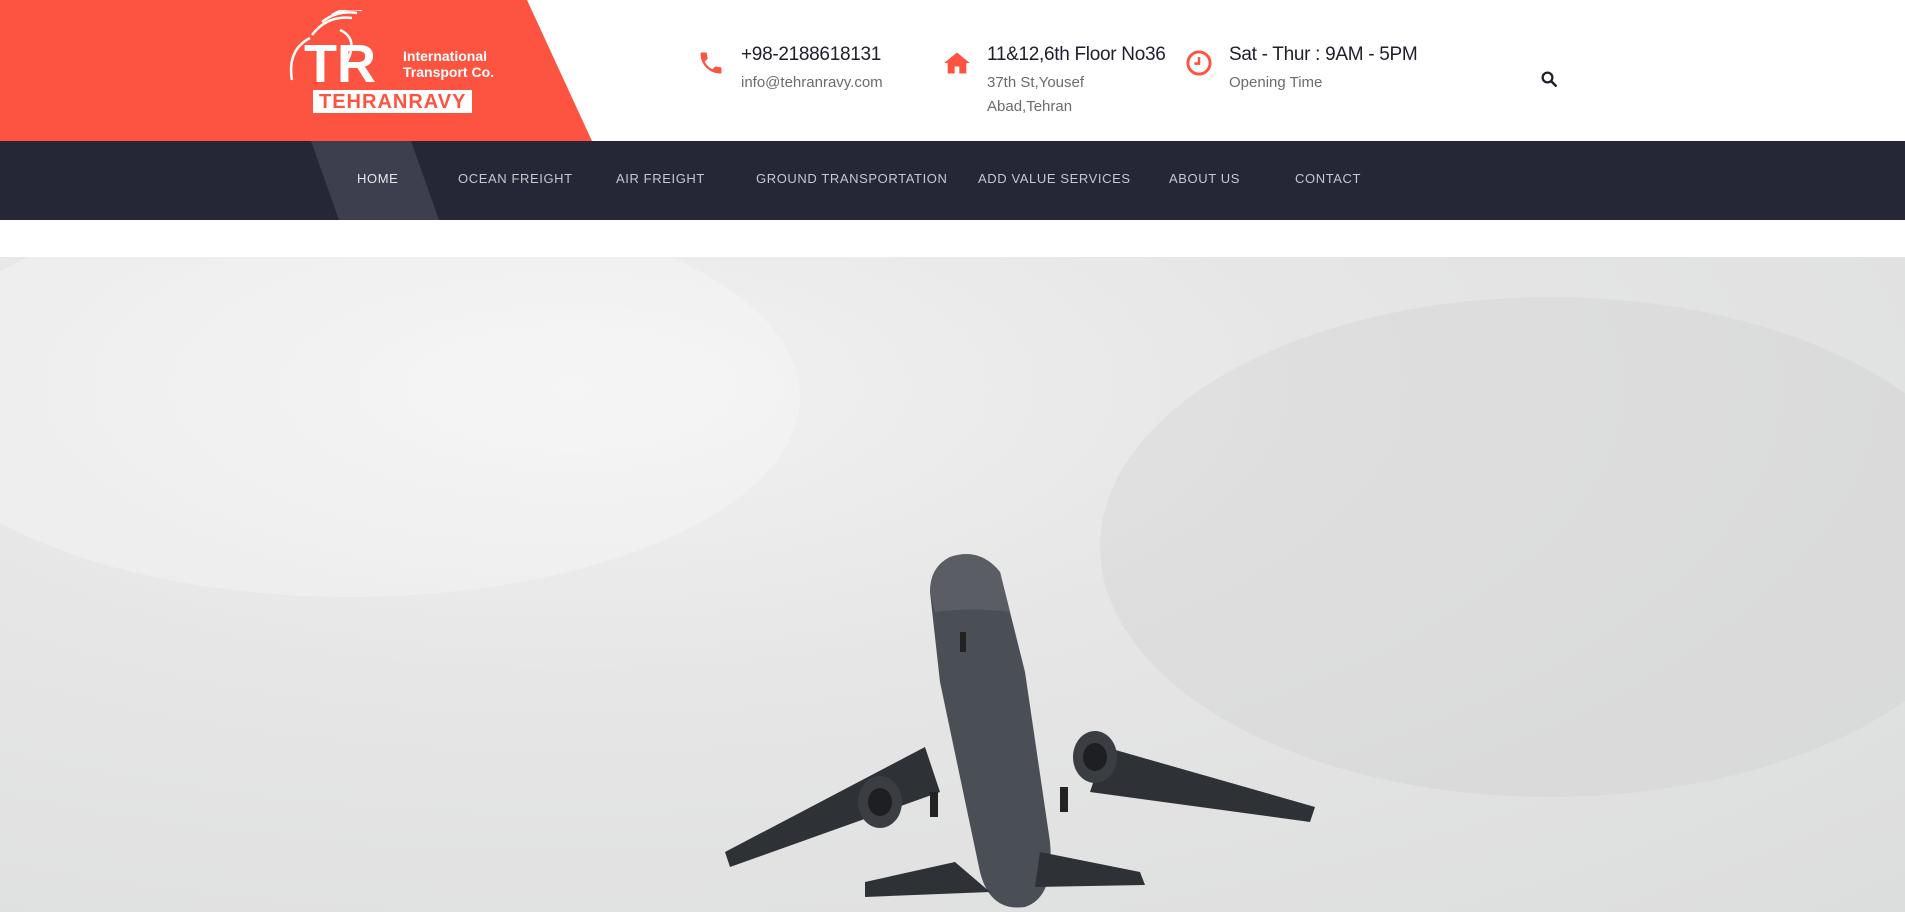  Describe the element at coordinates (445, 56) in the screenshot. I see `logo-tagline-line1: International` at that location.